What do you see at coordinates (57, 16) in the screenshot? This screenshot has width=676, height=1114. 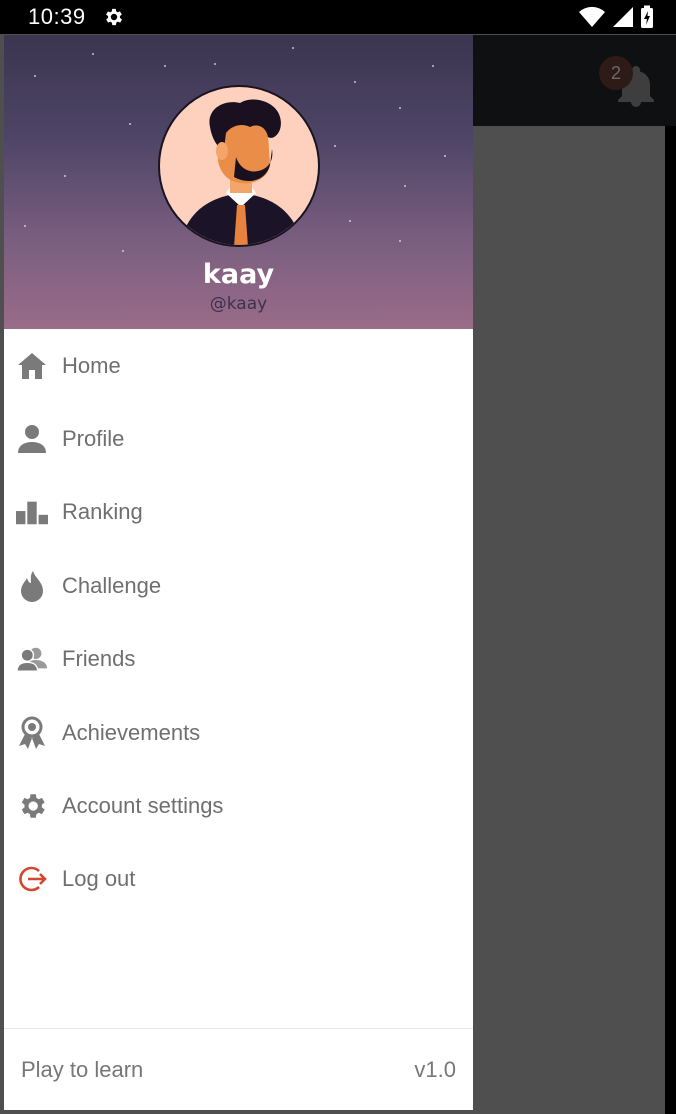 I see `status-time: 10:39` at bounding box center [57, 16].